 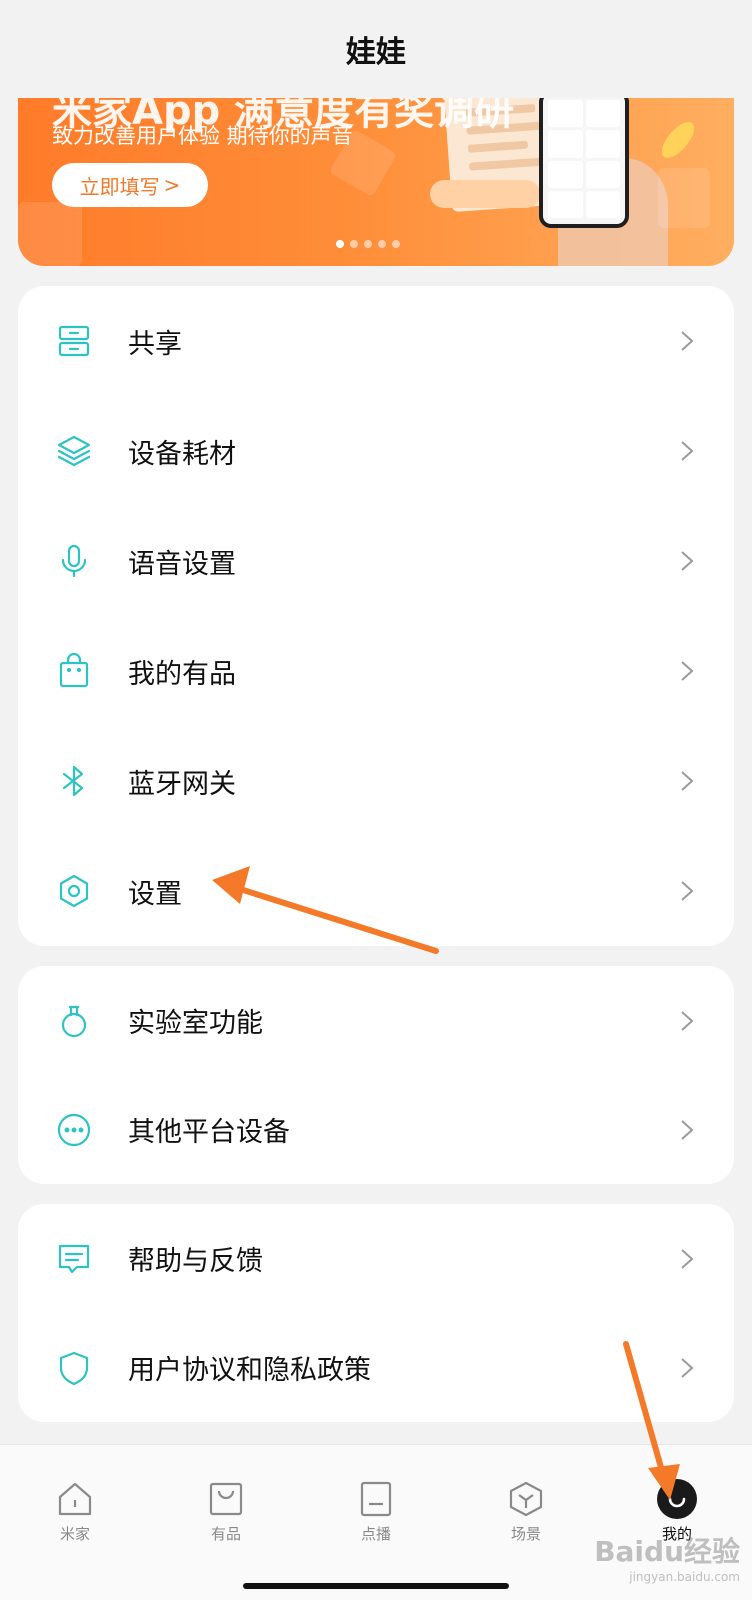 I want to click on menu-item-device-consumables: 设备耗材, so click(x=376, y=451).